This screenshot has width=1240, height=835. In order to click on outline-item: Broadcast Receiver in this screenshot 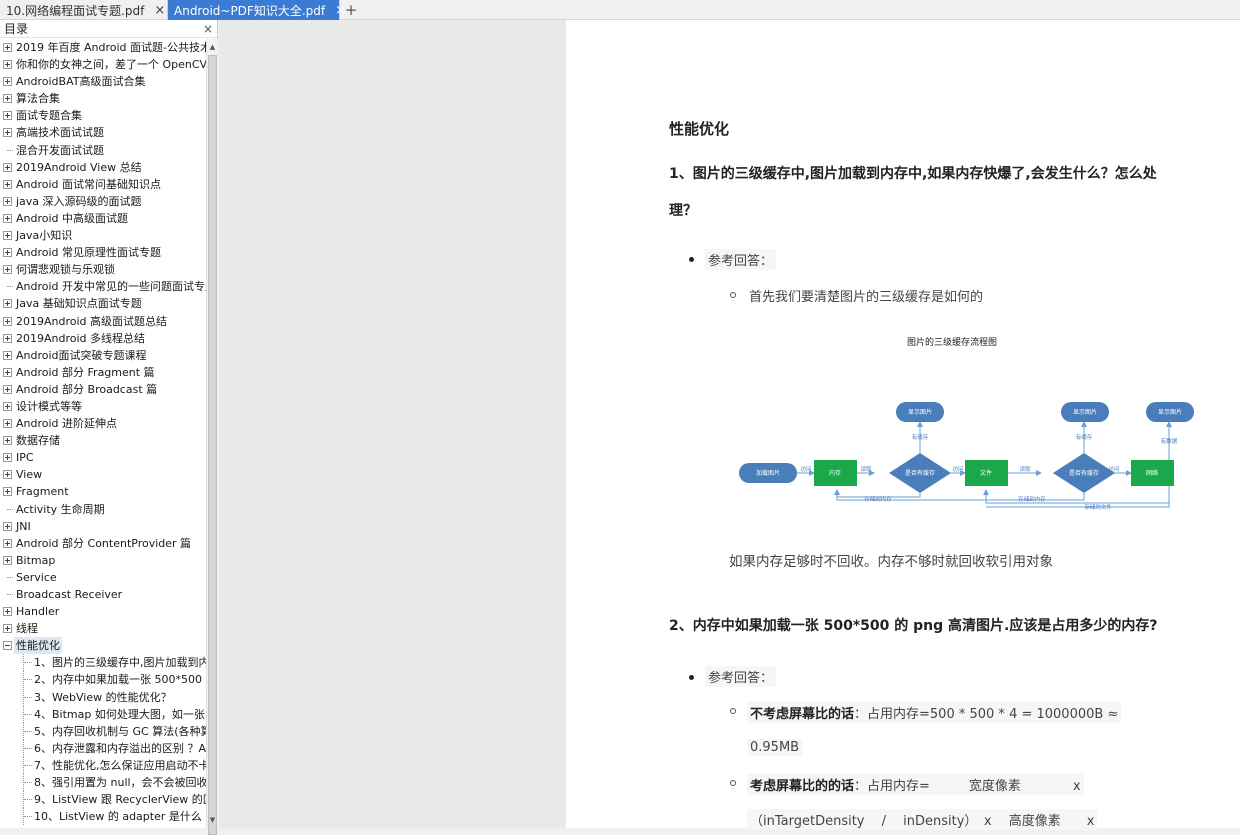, I will do `click(103, 594)`.